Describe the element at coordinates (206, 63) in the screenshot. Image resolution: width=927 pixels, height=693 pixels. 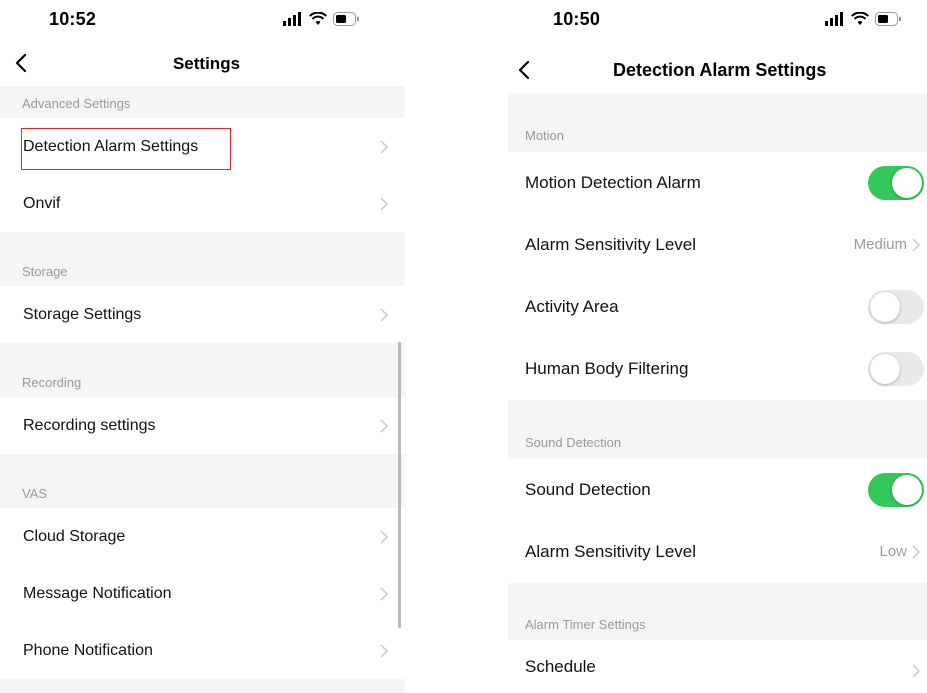
I see `page-title: Settings` at that location.